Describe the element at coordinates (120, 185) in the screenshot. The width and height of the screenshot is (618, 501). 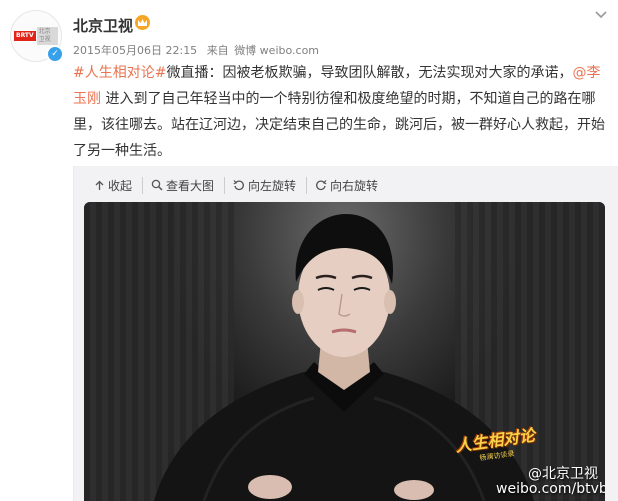
I see `collapse-label: 收起` at that location.